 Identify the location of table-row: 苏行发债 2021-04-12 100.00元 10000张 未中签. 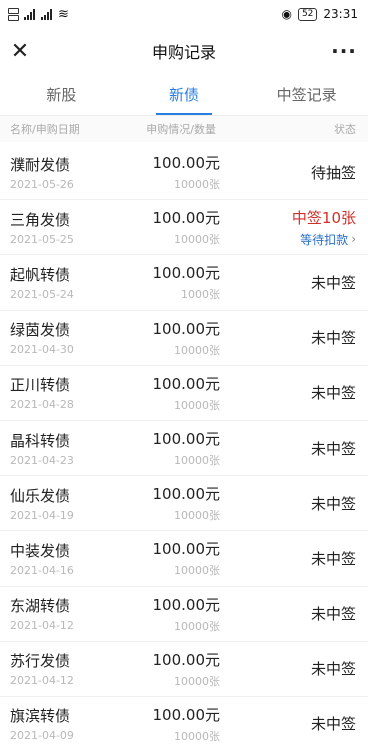
(184, 669).